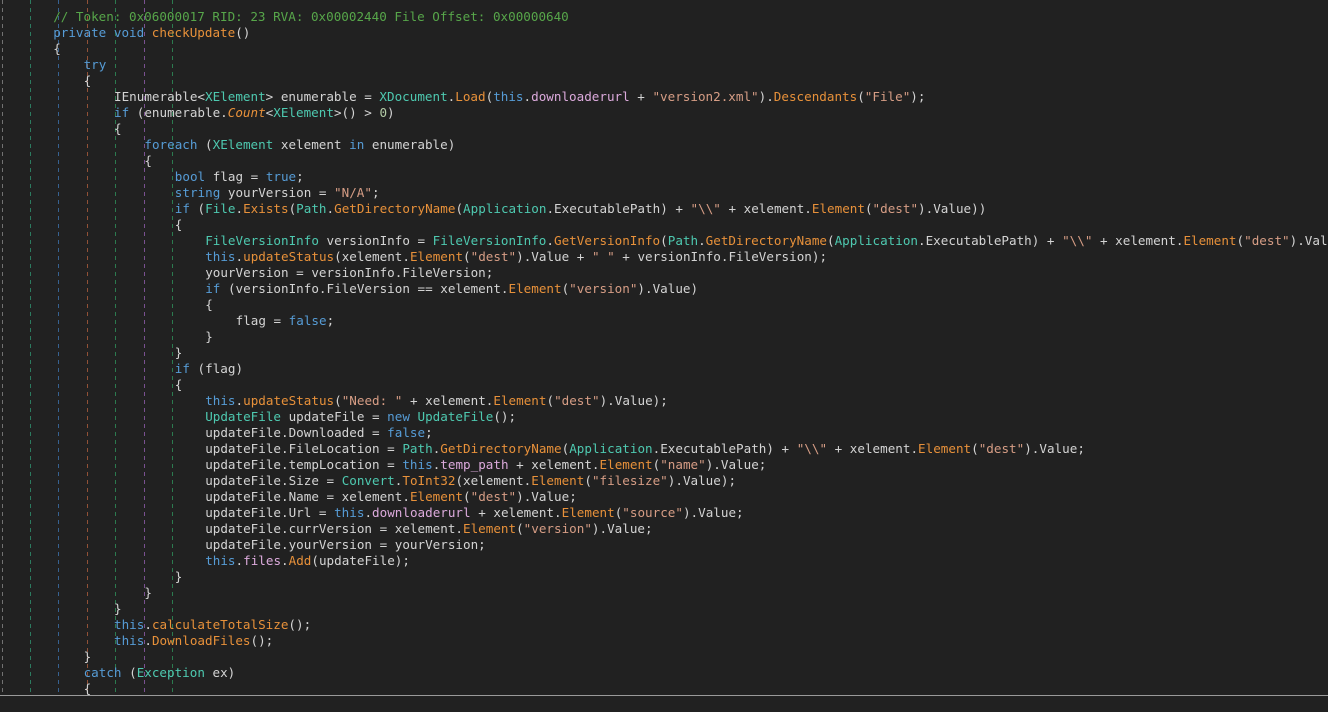 Image resolution: width=1328 pixels, height=712 pixels. Describe the element at coordinates (178, 224) in the screenshot. I see `token-plain: {` at that location.